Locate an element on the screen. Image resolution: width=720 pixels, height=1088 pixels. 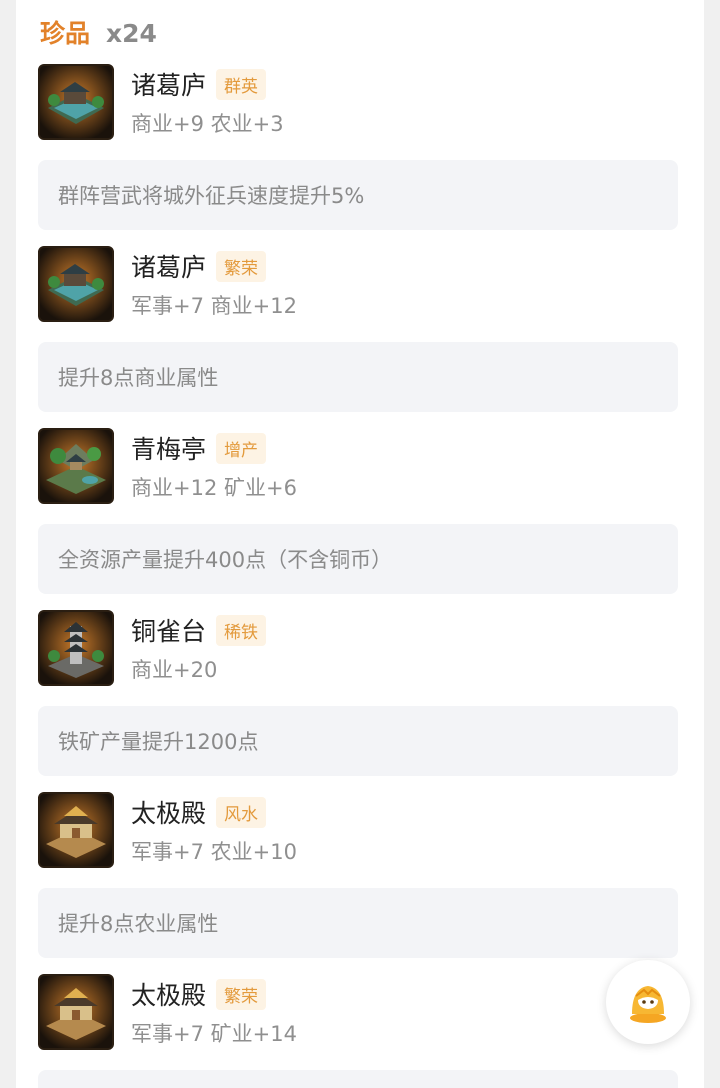
section-count: x24 is located at coordinates (131, 33).